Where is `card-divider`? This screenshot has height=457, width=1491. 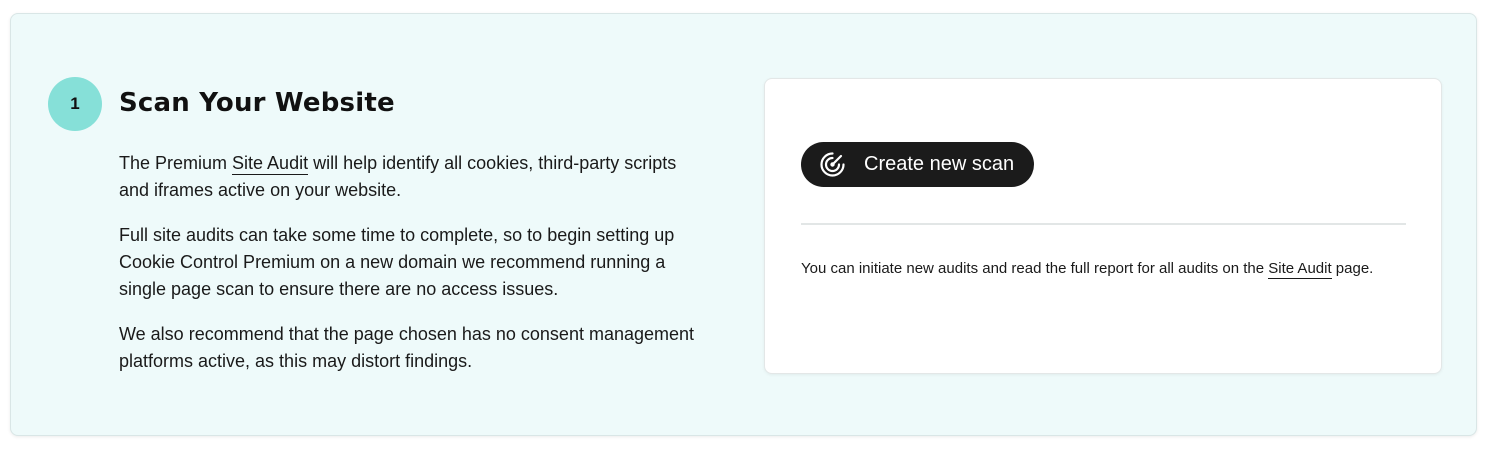 card-divider is located at coordinates (1103, 224).